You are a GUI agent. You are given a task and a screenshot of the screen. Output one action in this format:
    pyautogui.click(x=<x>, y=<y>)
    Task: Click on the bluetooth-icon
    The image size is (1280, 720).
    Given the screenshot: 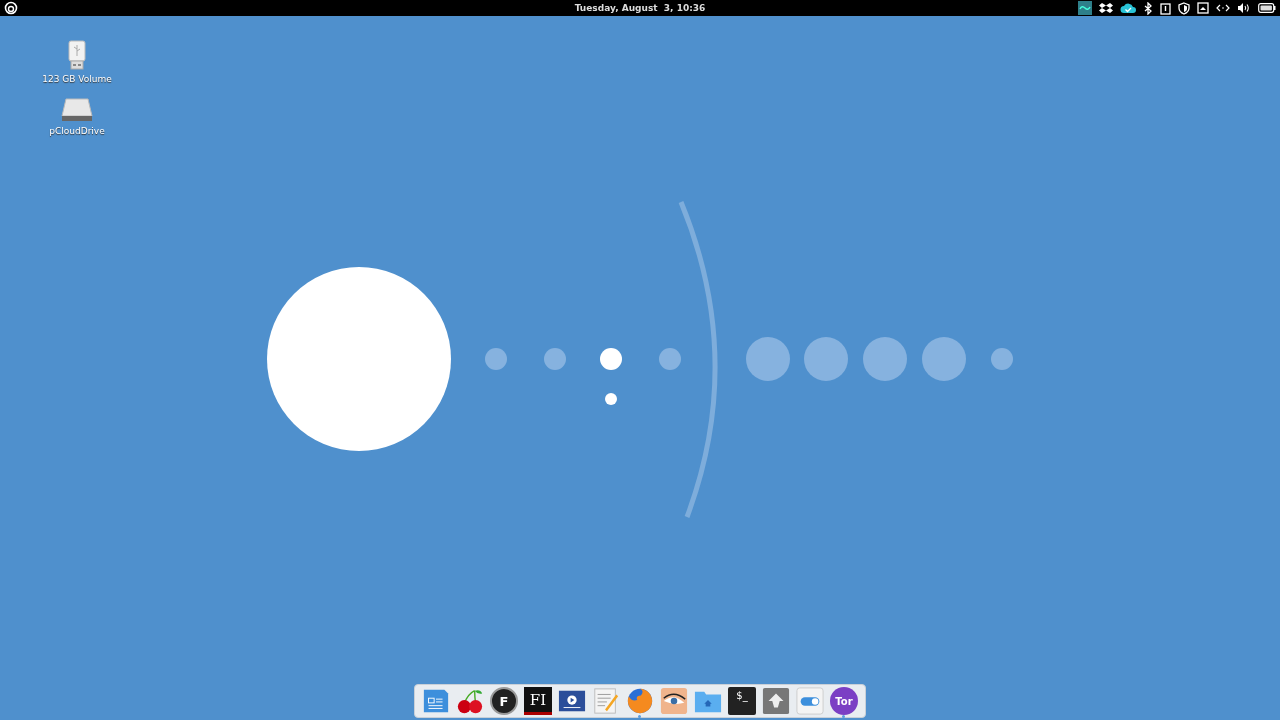 What is the action you would take?
    pyautogui.click(x=1148, y=8)
    